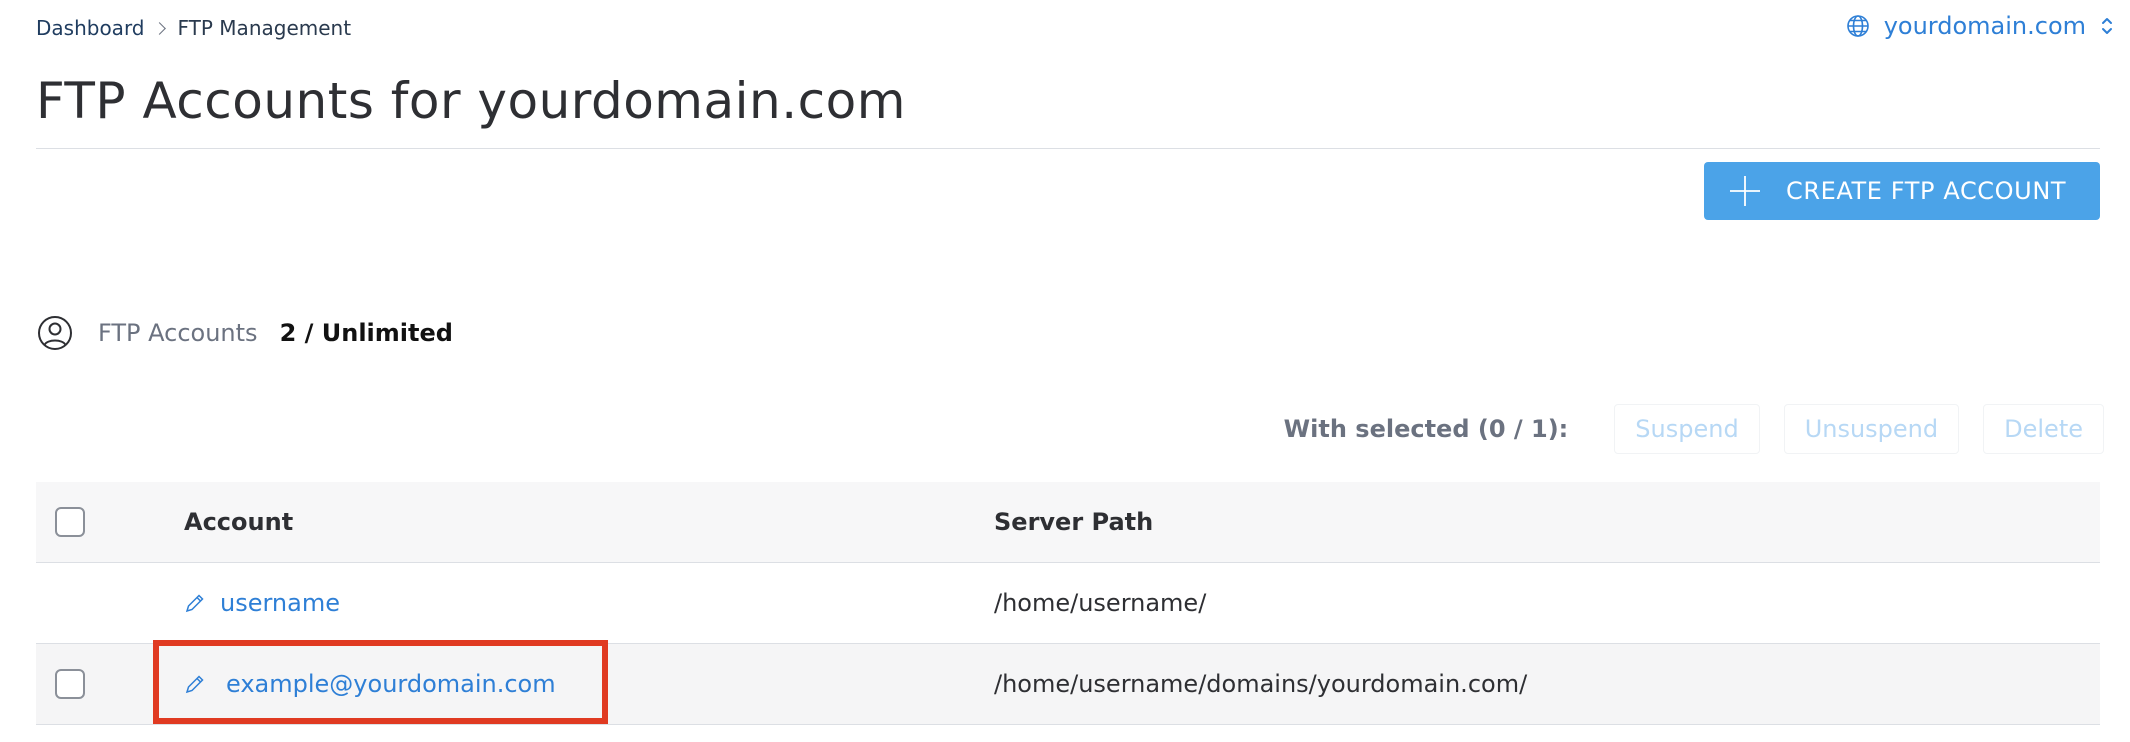 The width and height of the screenshot is (2130, 742). What do you see at coordinates (264, 28) in the screenshot?
I see `breadcrumb-current: FTP Management` at bounding box center [264, 28].